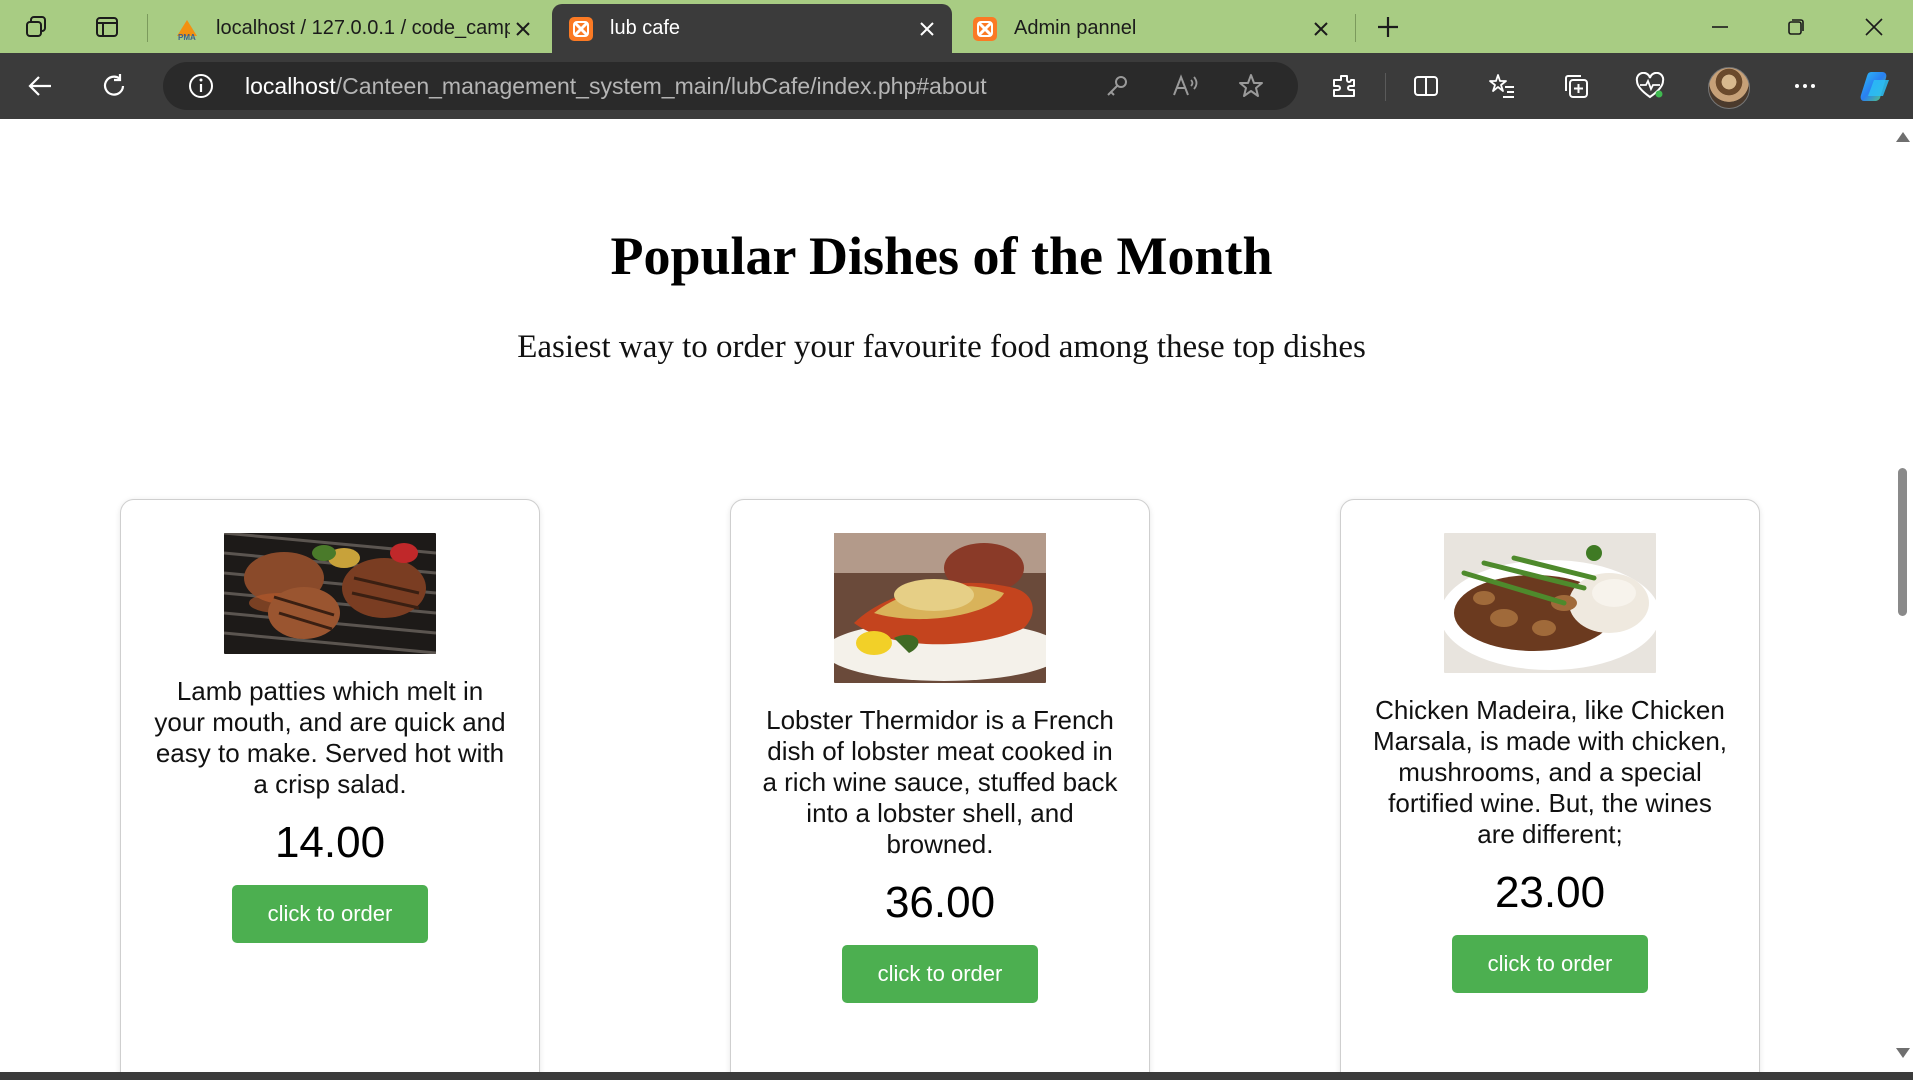  I want to click on dish-image-chicken-madeira, so click(1550, 603).